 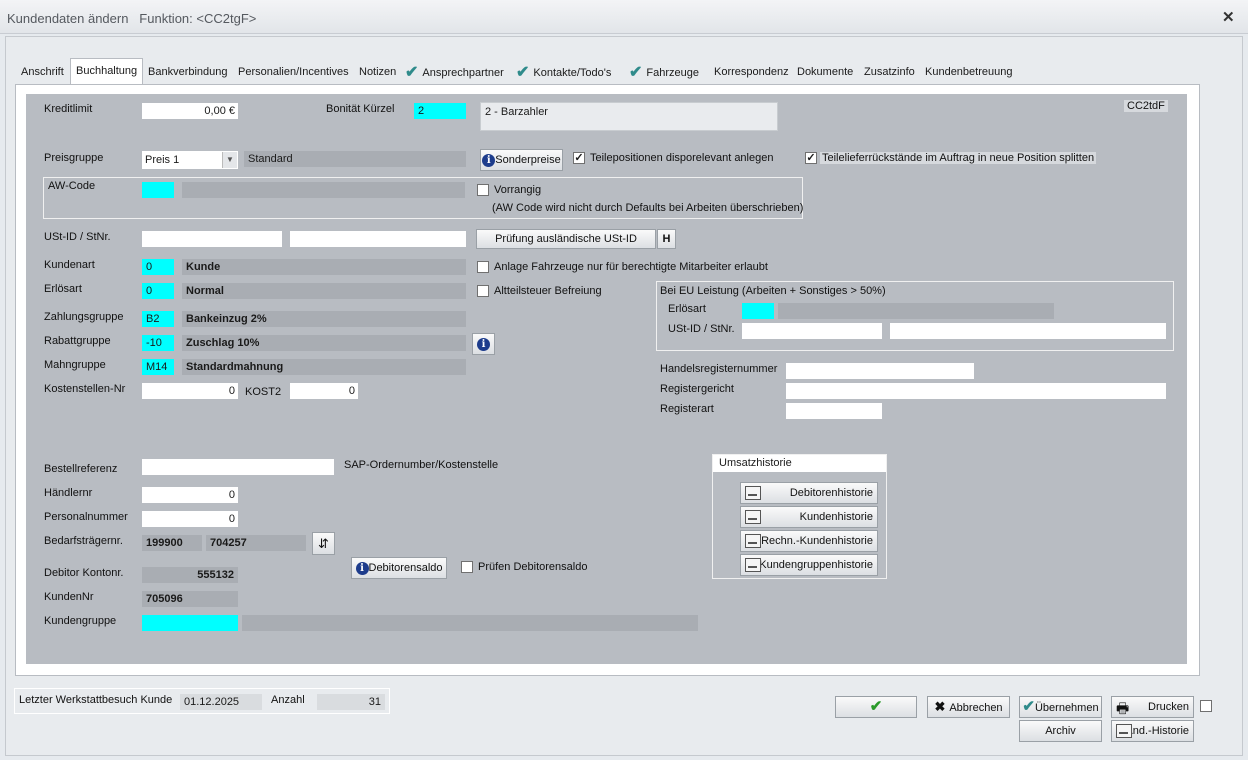 What do you see at coordinates (940, 706) in the screenshot?
I see `cancel-x-icon: ✖` at bounding box center [940, 706].